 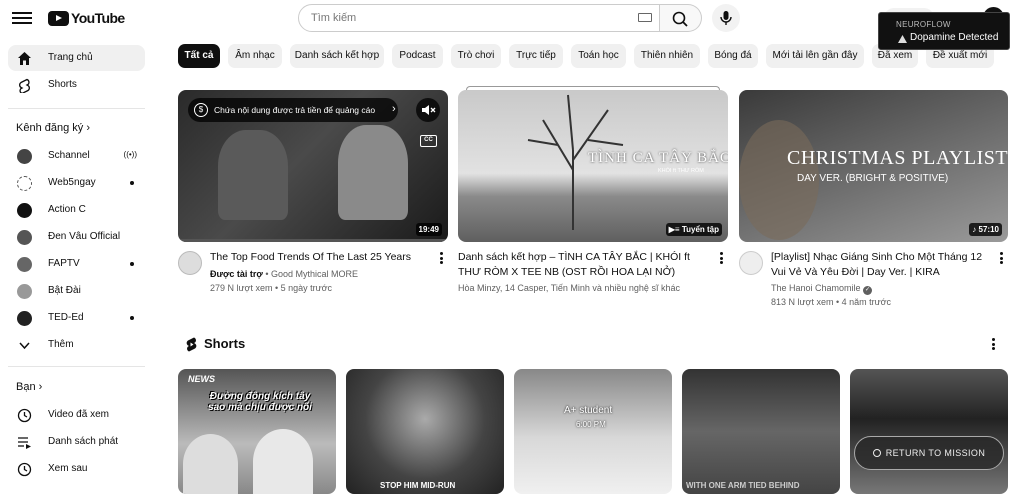 I want to click on sidebar-channel: Đen Vâu Official, so click(x=76, y=237).